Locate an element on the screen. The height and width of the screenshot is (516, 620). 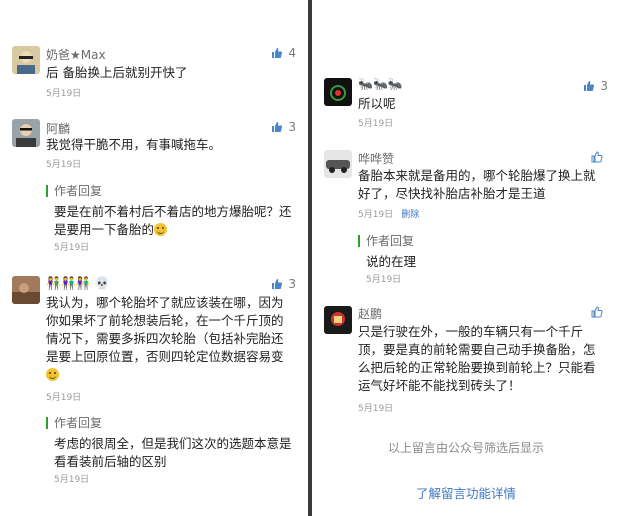
author-reply: 作者回复 要是在前不着村后不着店的地方爆胎呢？还是要用一下备胎的 5月19日 is located at coordinates (170, 218).